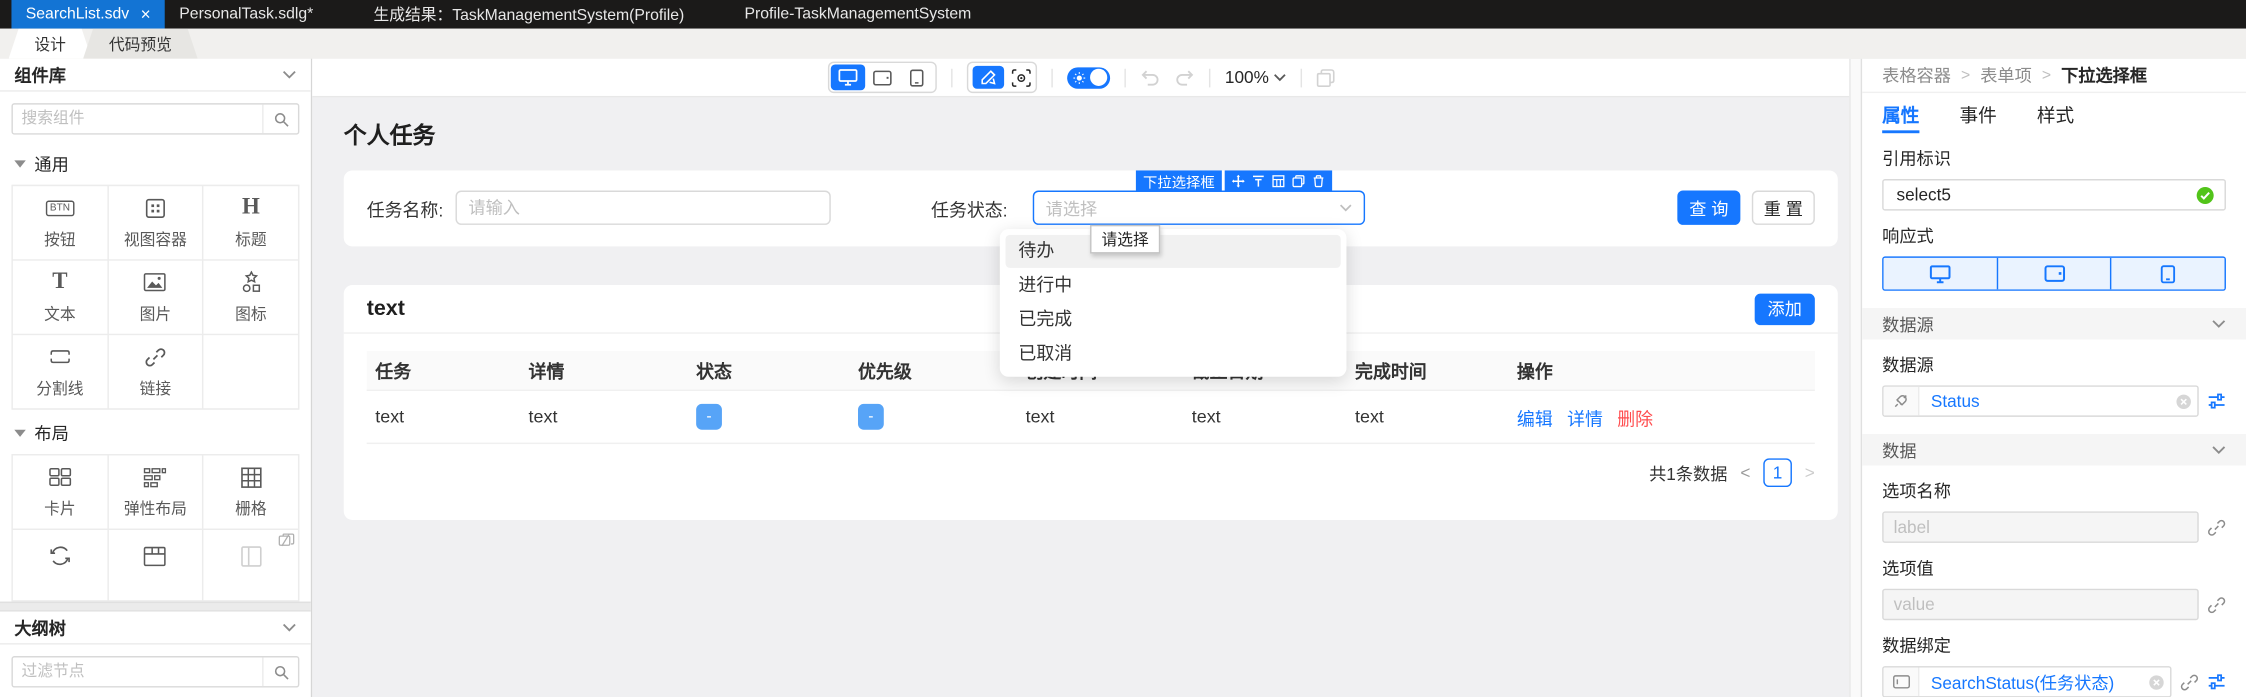  What do you see at coordinates (871, 416) in the screenshot?
I see `priority-badge: -` at bounding box center [871, 416].